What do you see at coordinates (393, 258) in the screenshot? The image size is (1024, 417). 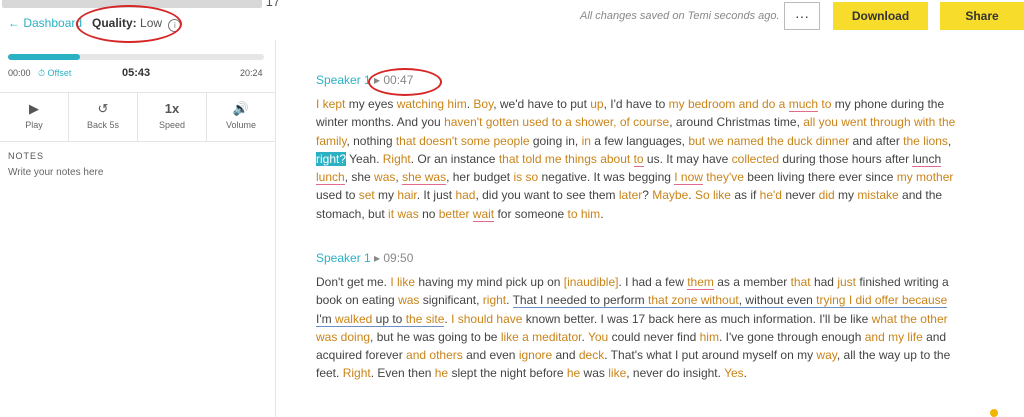 I see `timestamp: ▸ 09:50` at bounding box center [393, 258].